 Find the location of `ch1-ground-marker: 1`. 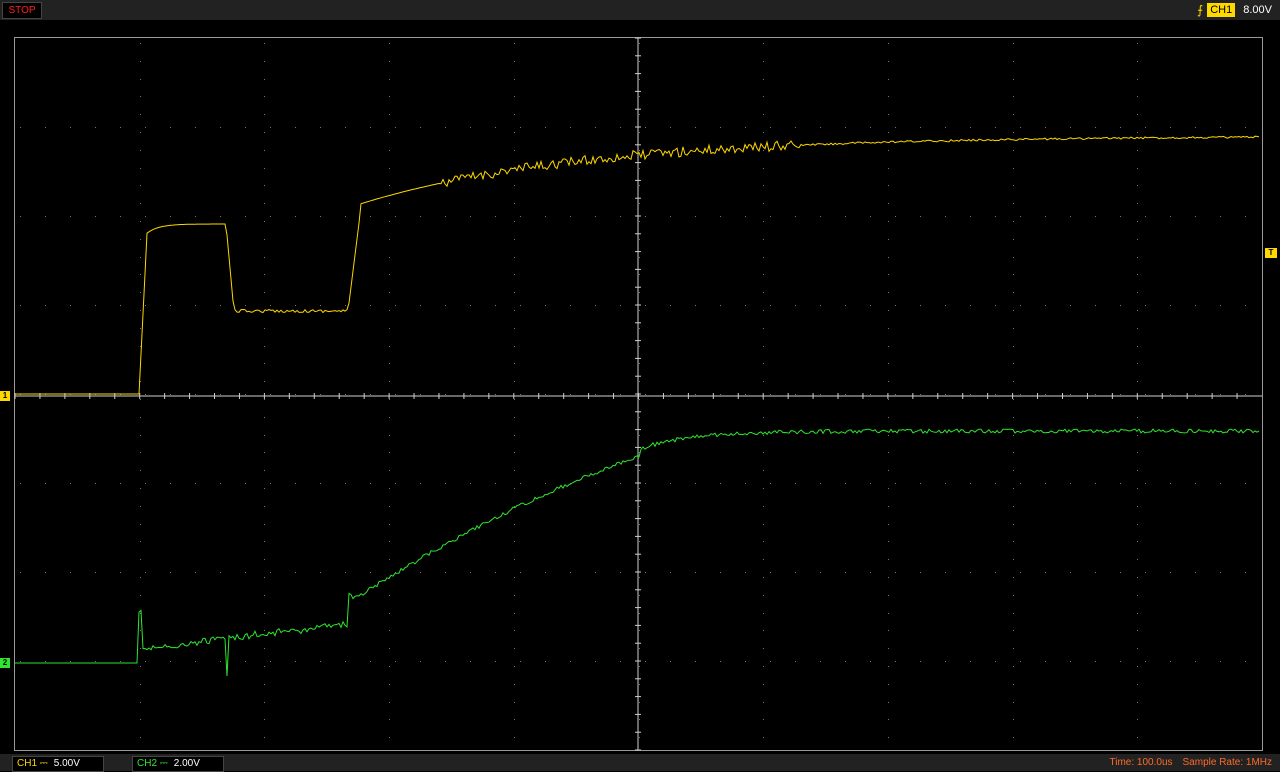

ch1-ground-marker: 1 is located at coordinates (5, 396).